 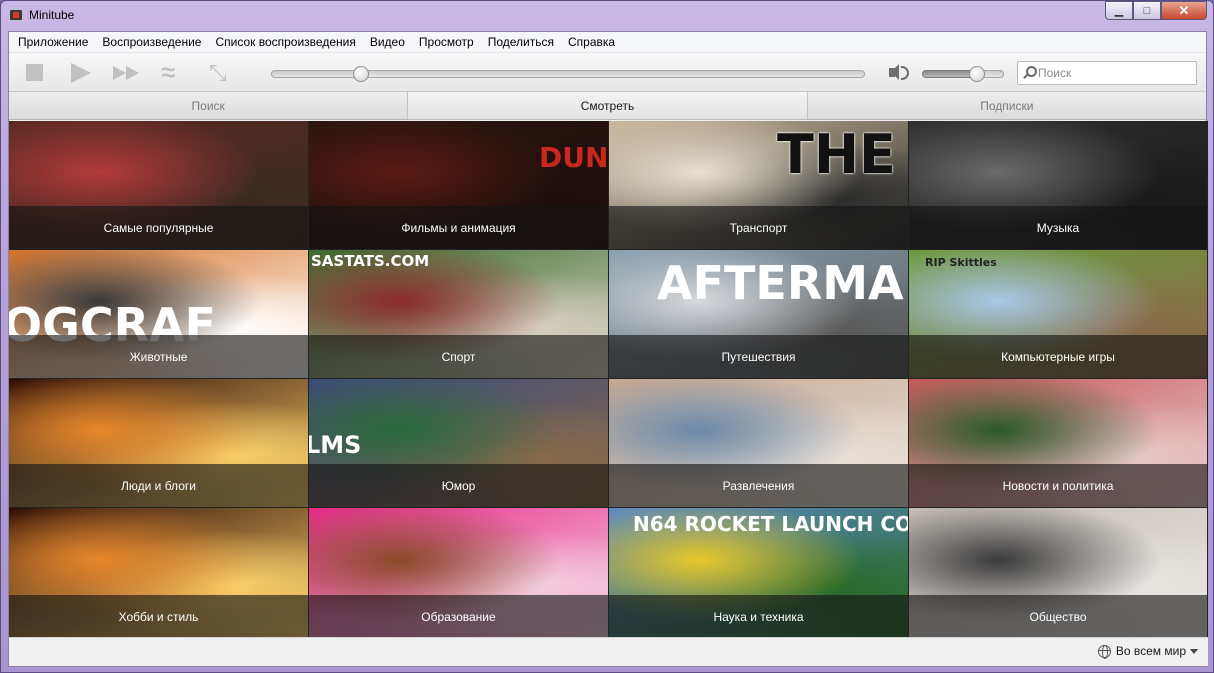 I want to click on category-label: Образование, so click(x=458, y=616).